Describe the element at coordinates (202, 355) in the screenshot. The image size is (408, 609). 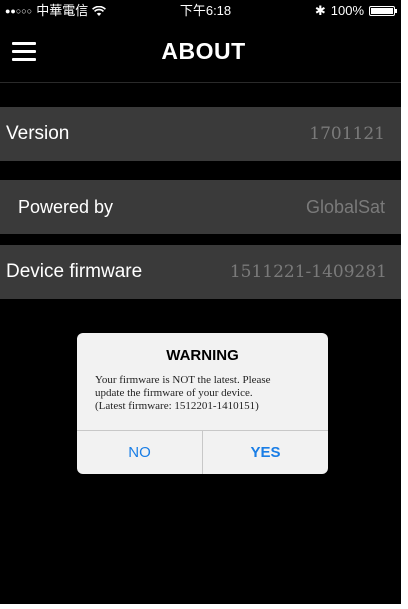
I see `dialog-title: WARNING` at that location.